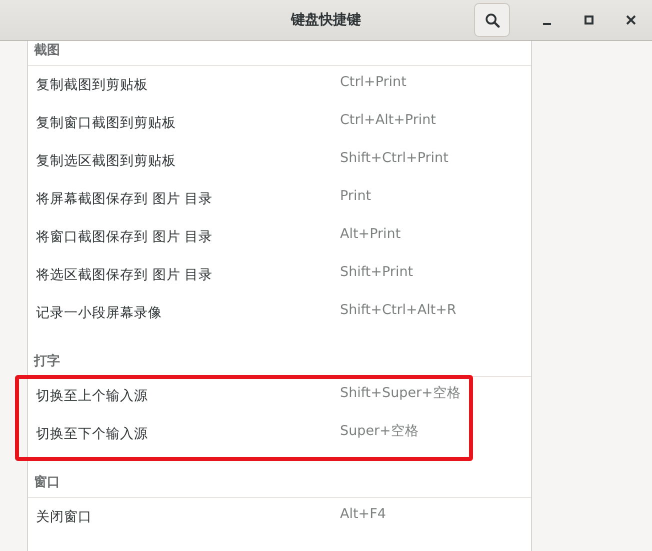  Describe the element at coordinates (188, 434) in the screenshot. I see `shortcut-action: 切换至下个输入源` at that location.